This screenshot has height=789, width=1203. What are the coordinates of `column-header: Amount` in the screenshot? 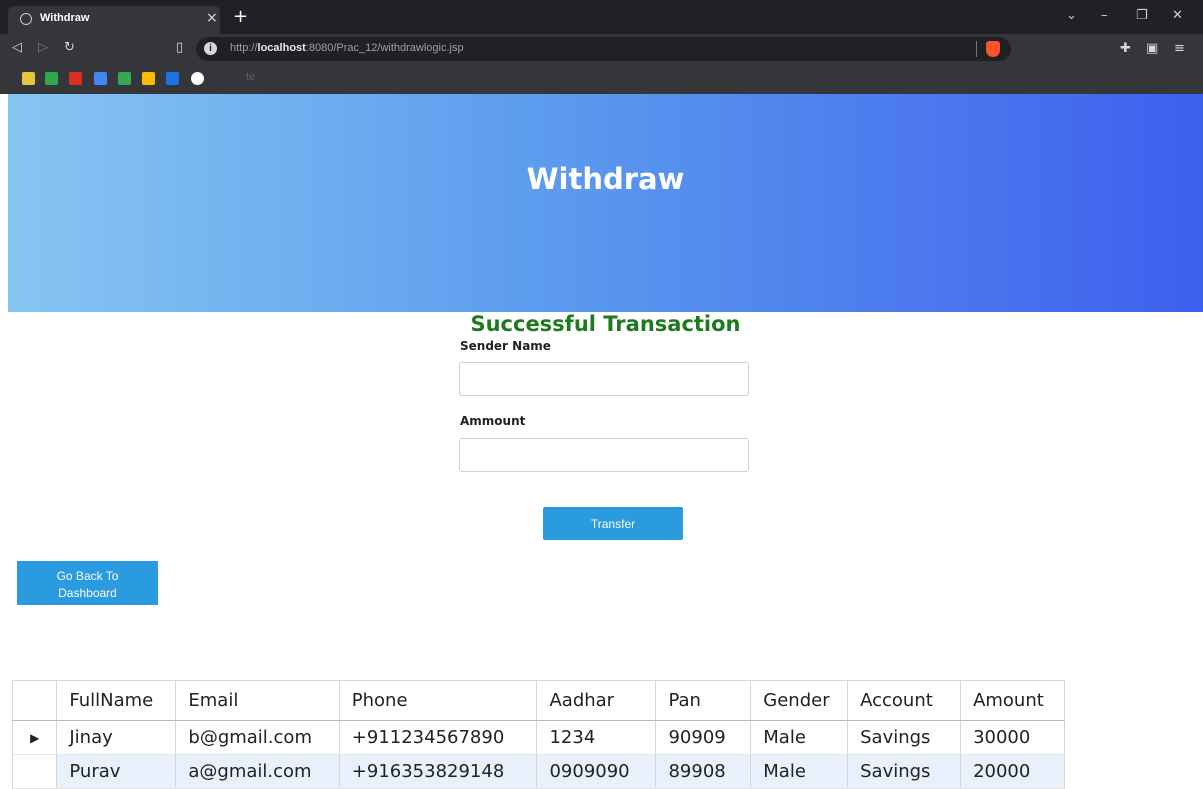 It's located at (1012, 700).